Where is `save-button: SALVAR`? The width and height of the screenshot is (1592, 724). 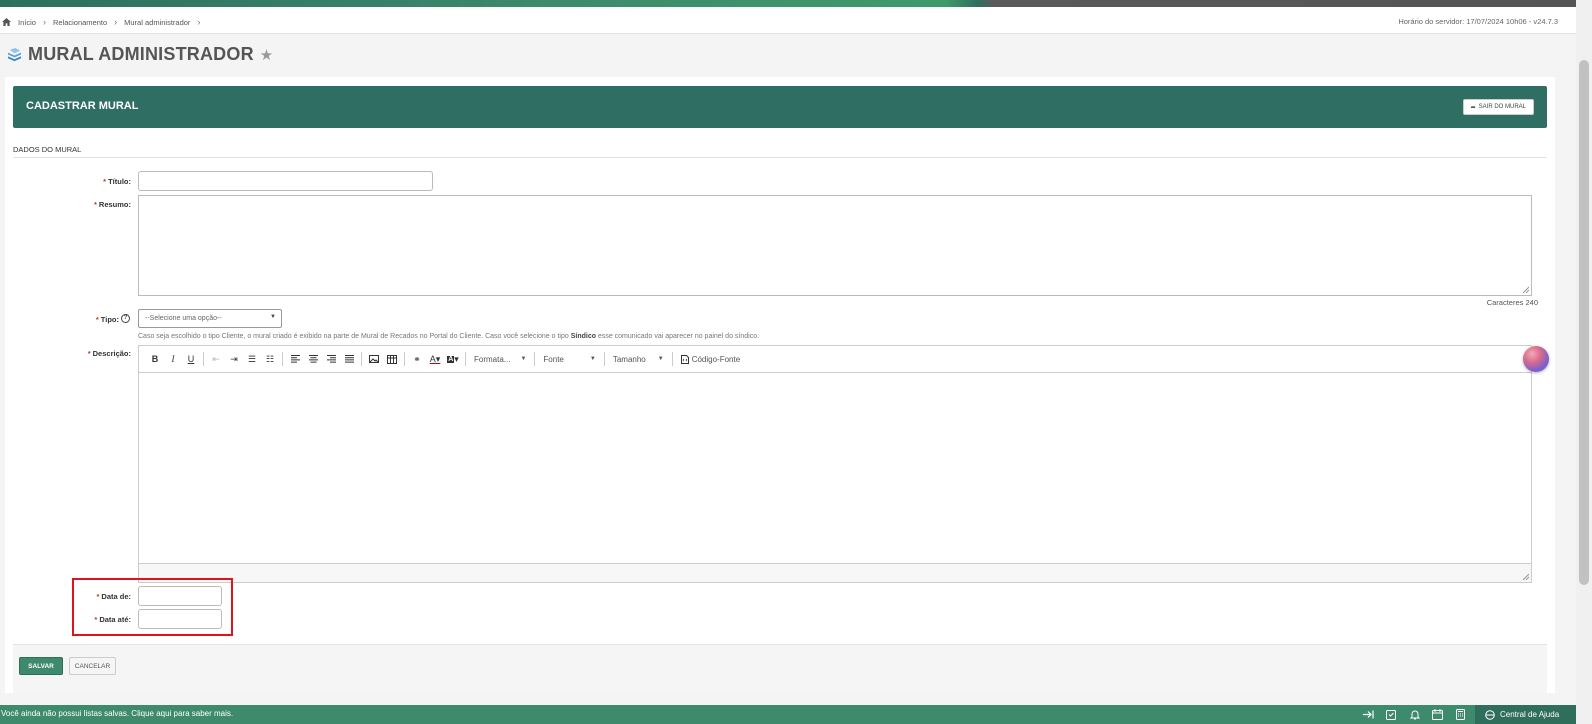
save-button: SALVAR is located at coordinates (41, 666).